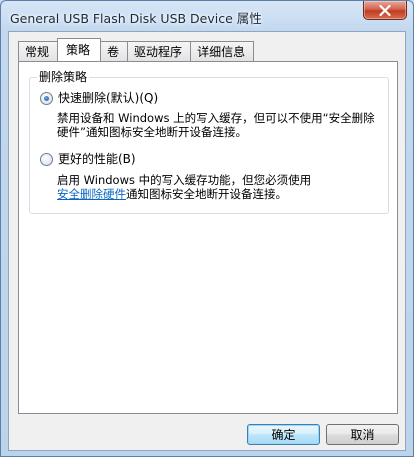 This screenshot has height=457, width=414. What do you see at coordinates (159, 51) in the screenshot?
I see `tab-driver: 驱动程序` at bounding box center [159, 51].